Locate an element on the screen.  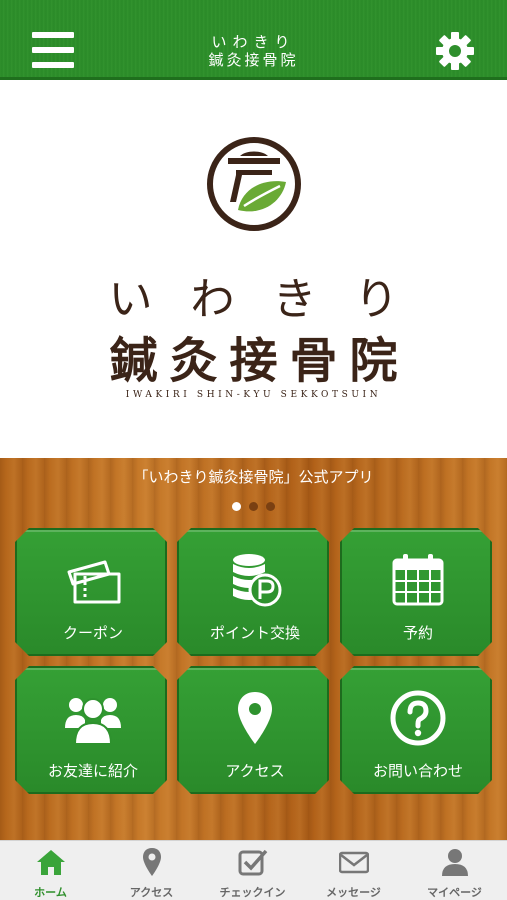
refer-friend-button: お友達に紹介 is located at coordinates (91, 730).